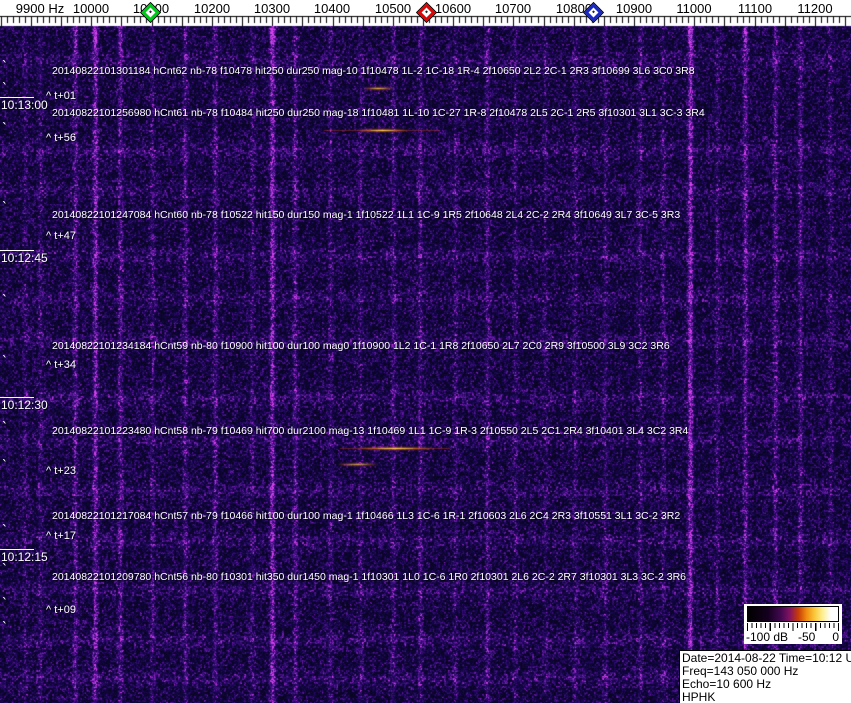  I want to click on freq-axis-label: 9900 Hz, so click(40, 8).